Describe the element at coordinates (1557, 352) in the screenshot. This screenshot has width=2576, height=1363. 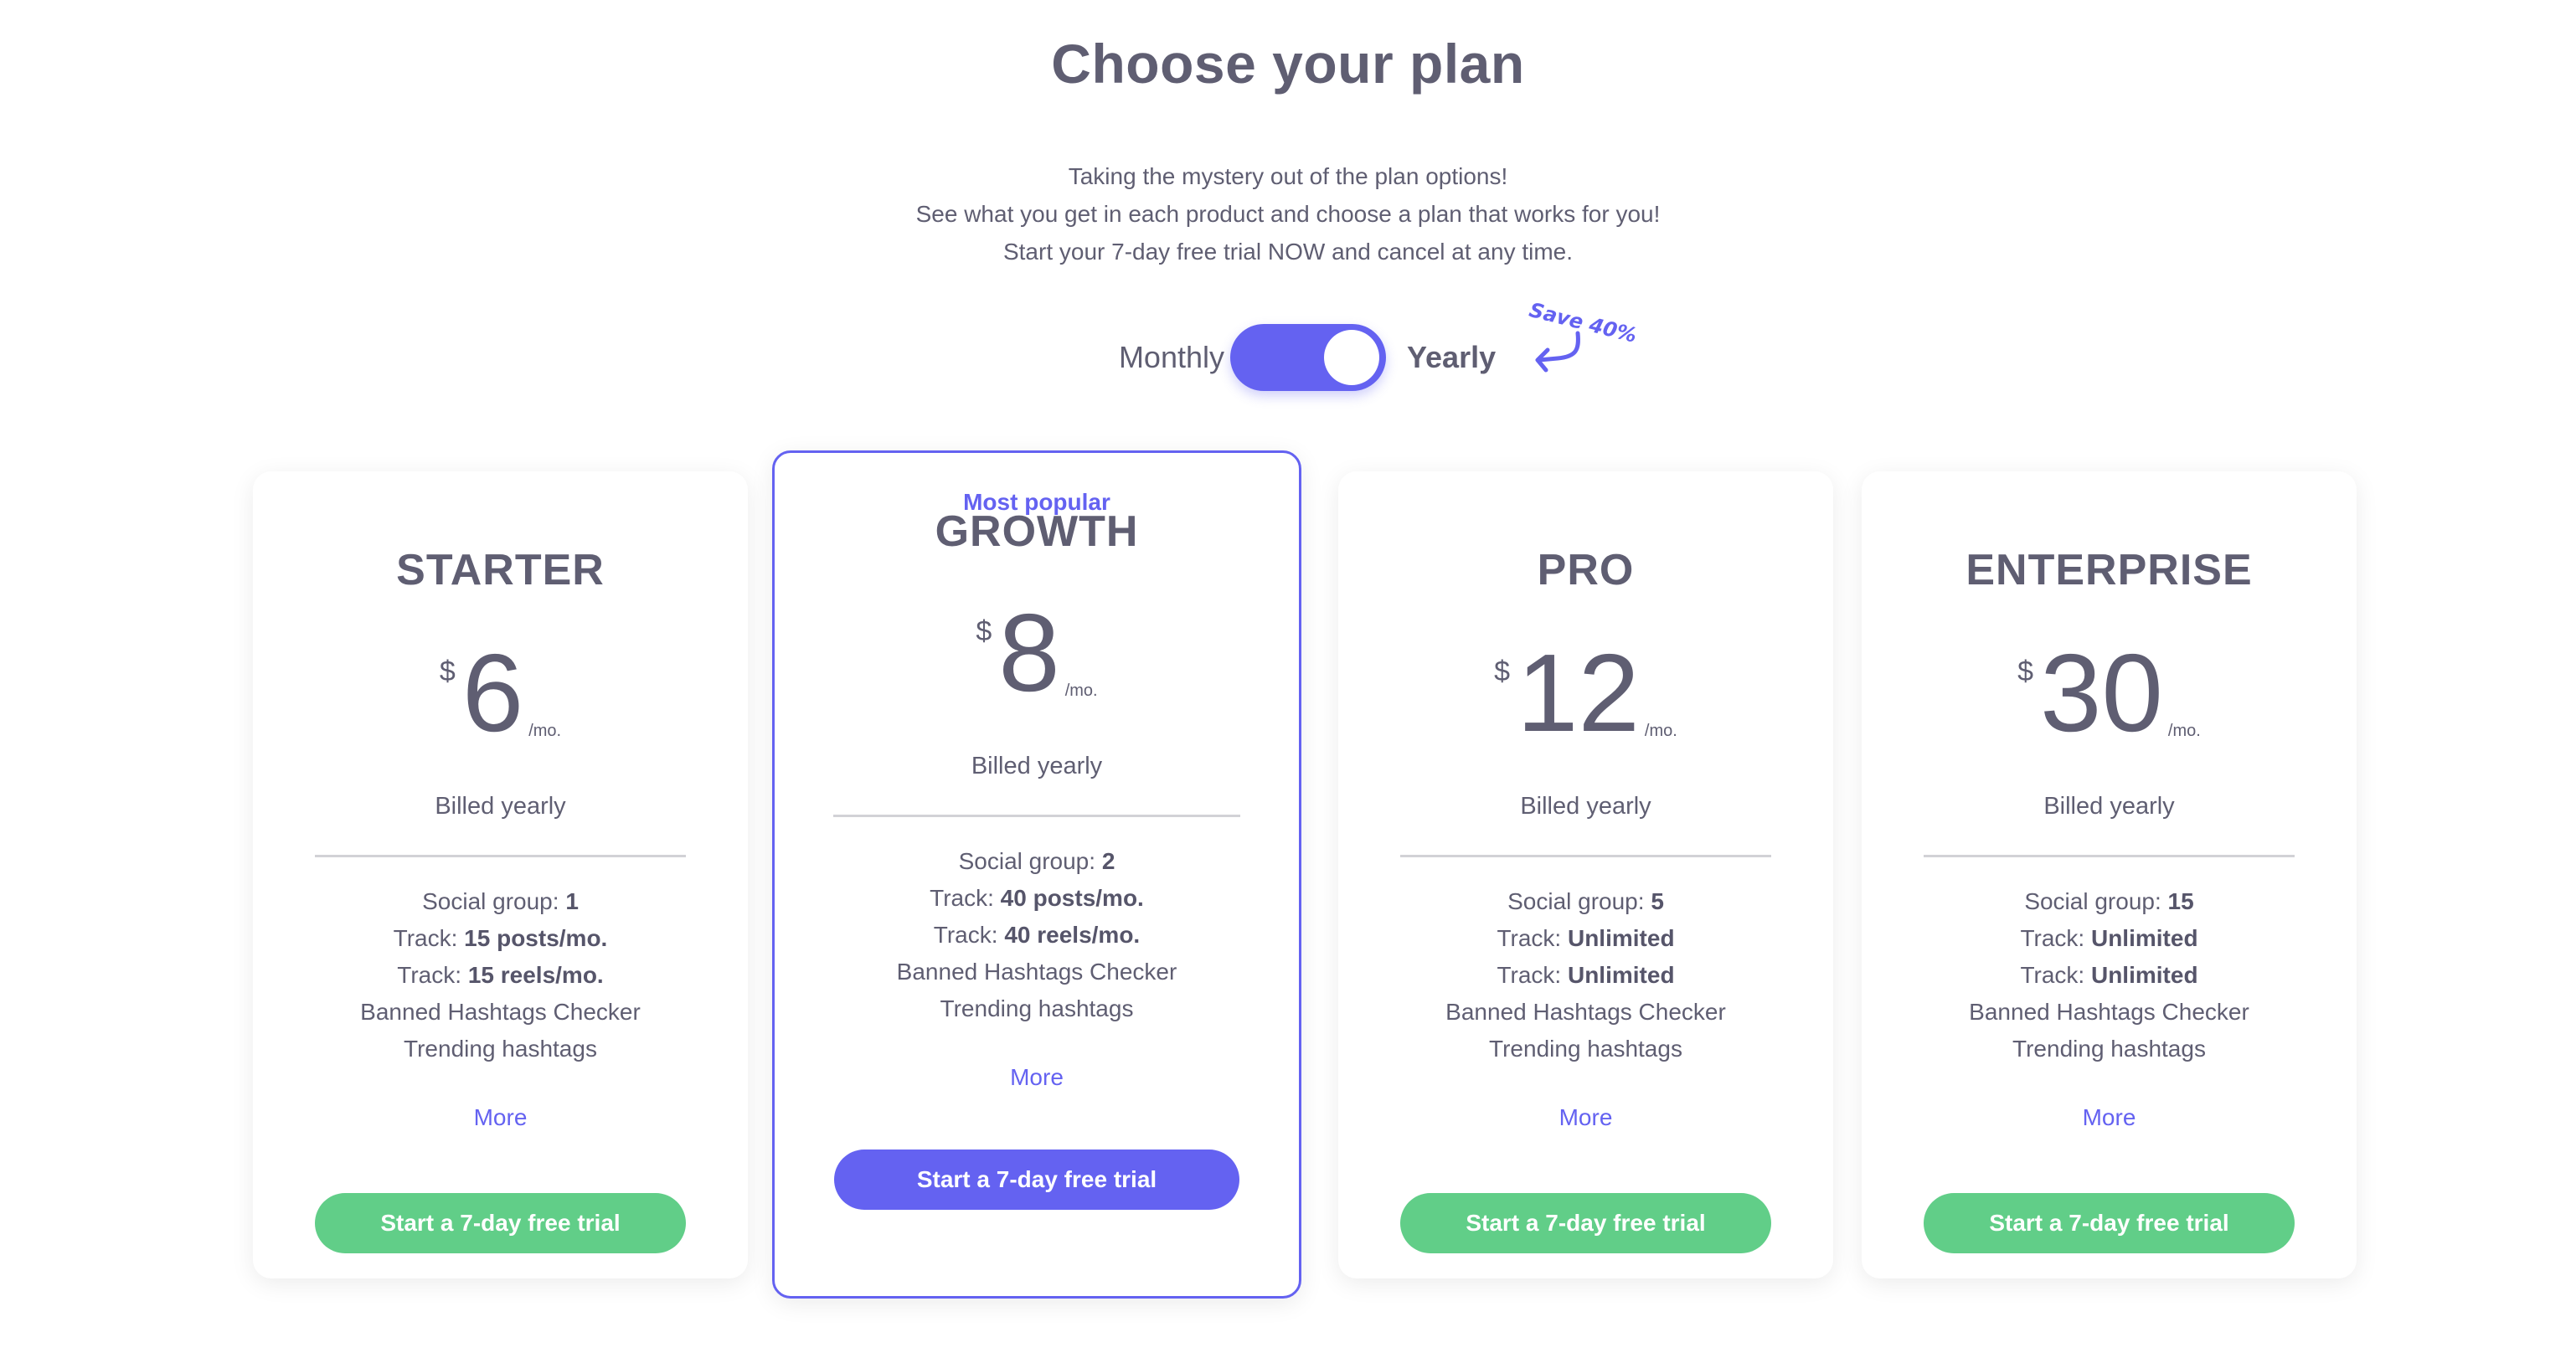
I see `curved-arrow-icon` at that location.